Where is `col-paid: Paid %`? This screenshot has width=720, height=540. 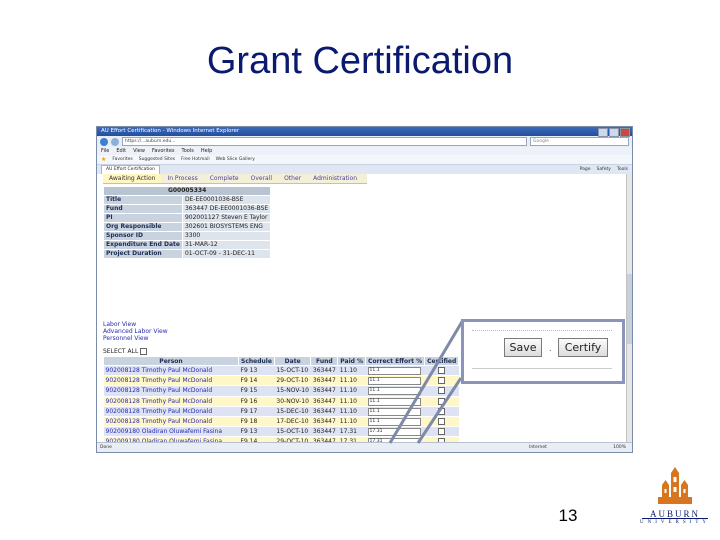
col-paid: Paid % is located at coordinates (352, 361).